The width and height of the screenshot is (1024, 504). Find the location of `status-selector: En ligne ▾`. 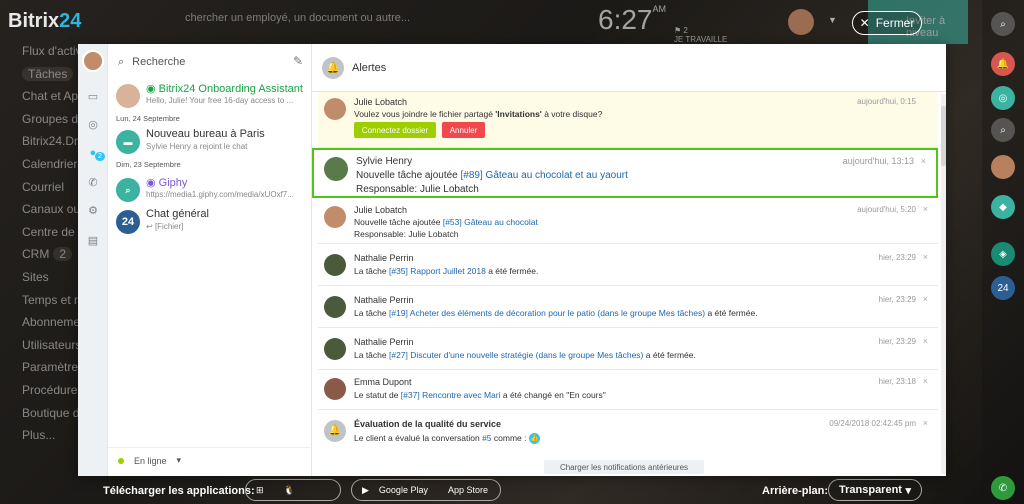

status-selector: En ligne ▾ is located at coordinates (149, 460).